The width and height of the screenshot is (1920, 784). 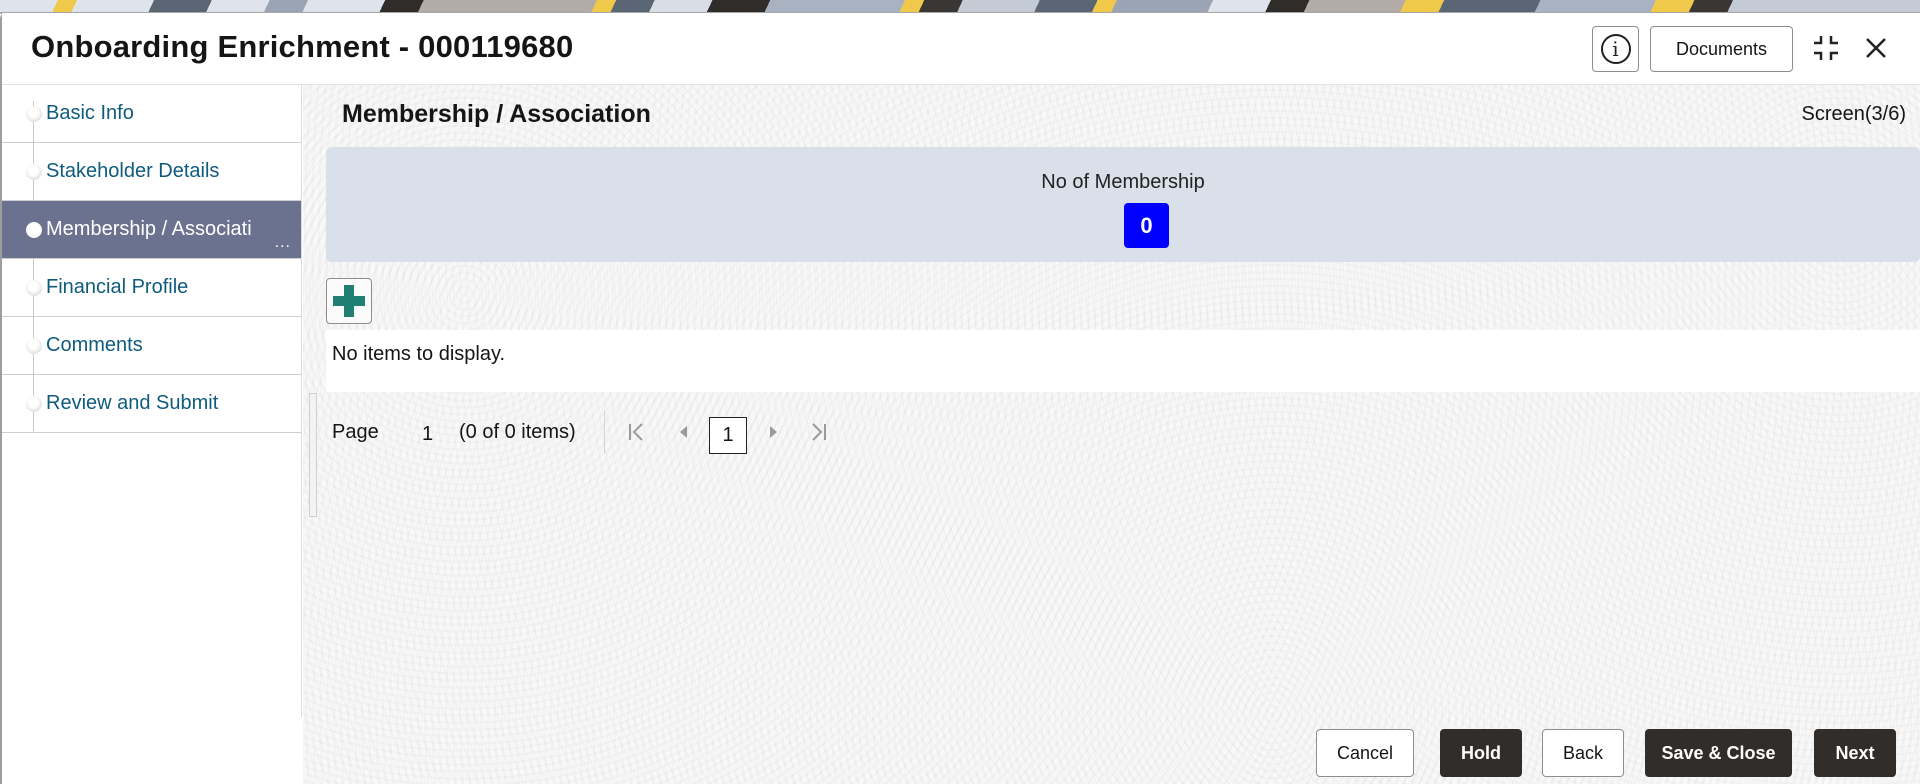 What do you see at coordinates (151, 346) in the screenshot?
I see `sidebar-item-comments: Comments` at bounding box center [151, 346].